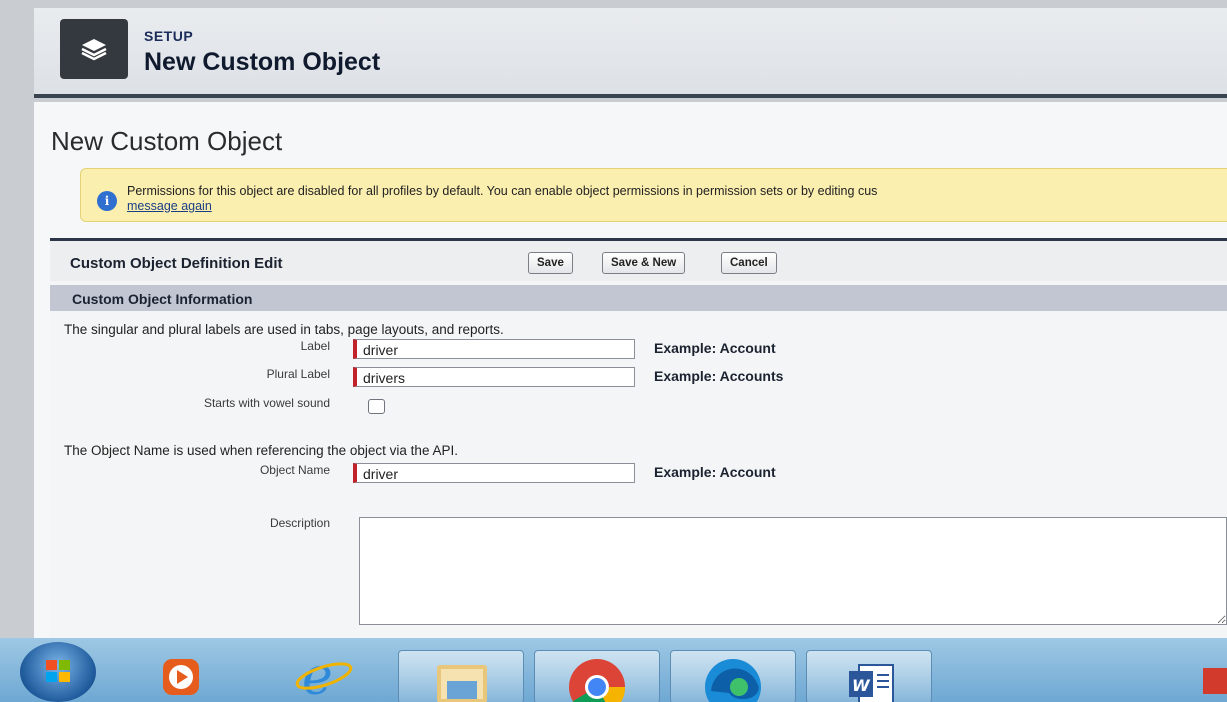 This screenshot has height=702, width=1227. Describe the element at coordinates (793, 571) in the screenshot. I see `description-textarea` at that location.